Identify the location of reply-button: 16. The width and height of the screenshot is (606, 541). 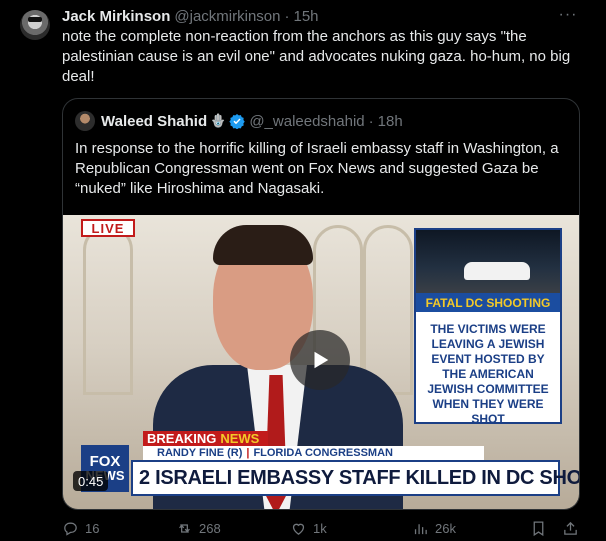
(80, 528).